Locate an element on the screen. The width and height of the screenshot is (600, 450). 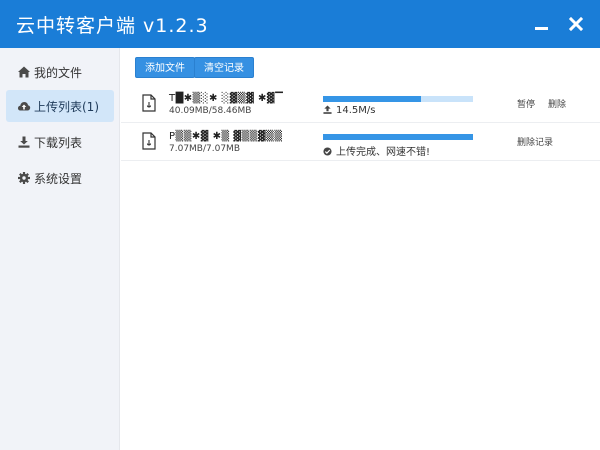
upload-status-text: 上传完成、网速不错! is located at coordinates (383, 152).